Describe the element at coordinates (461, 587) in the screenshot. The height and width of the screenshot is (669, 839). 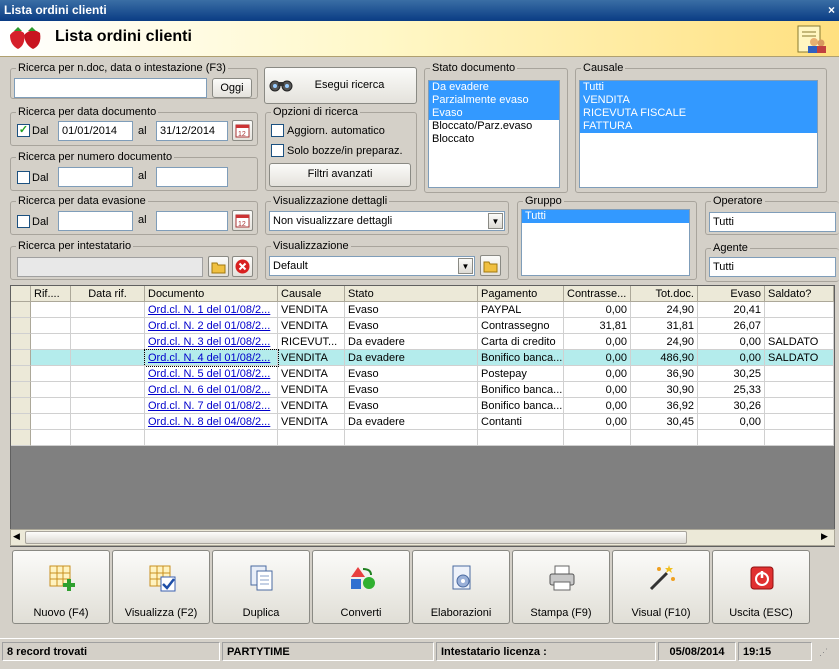
I see `processing-button: Elaborazioni` at that location.